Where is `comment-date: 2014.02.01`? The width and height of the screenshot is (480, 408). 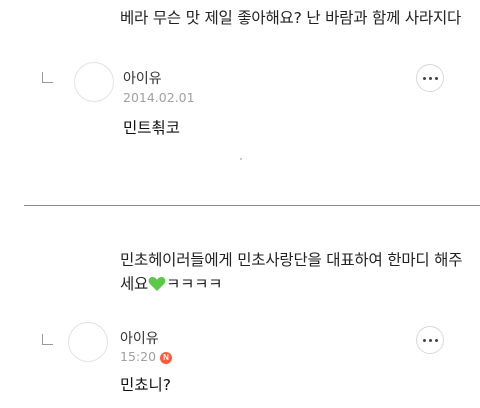
comment-date: 2014.02.01 is located at coordinates (159, 97).